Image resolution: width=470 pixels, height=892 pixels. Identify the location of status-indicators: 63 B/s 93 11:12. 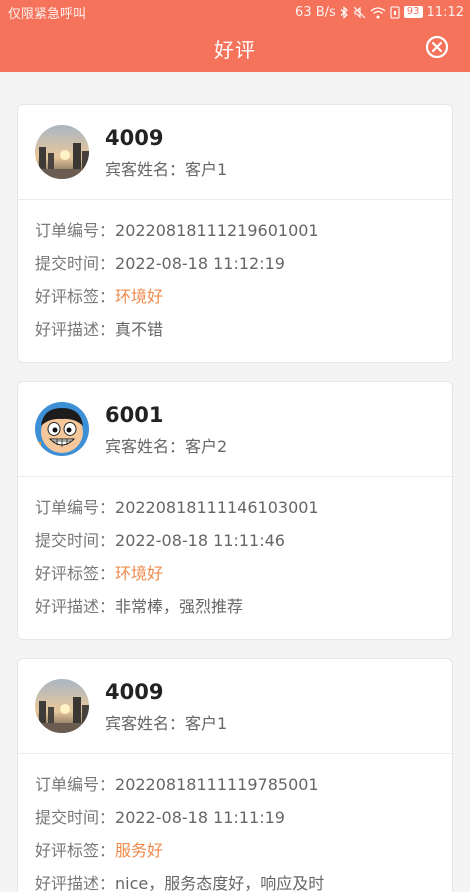
(379, 12).